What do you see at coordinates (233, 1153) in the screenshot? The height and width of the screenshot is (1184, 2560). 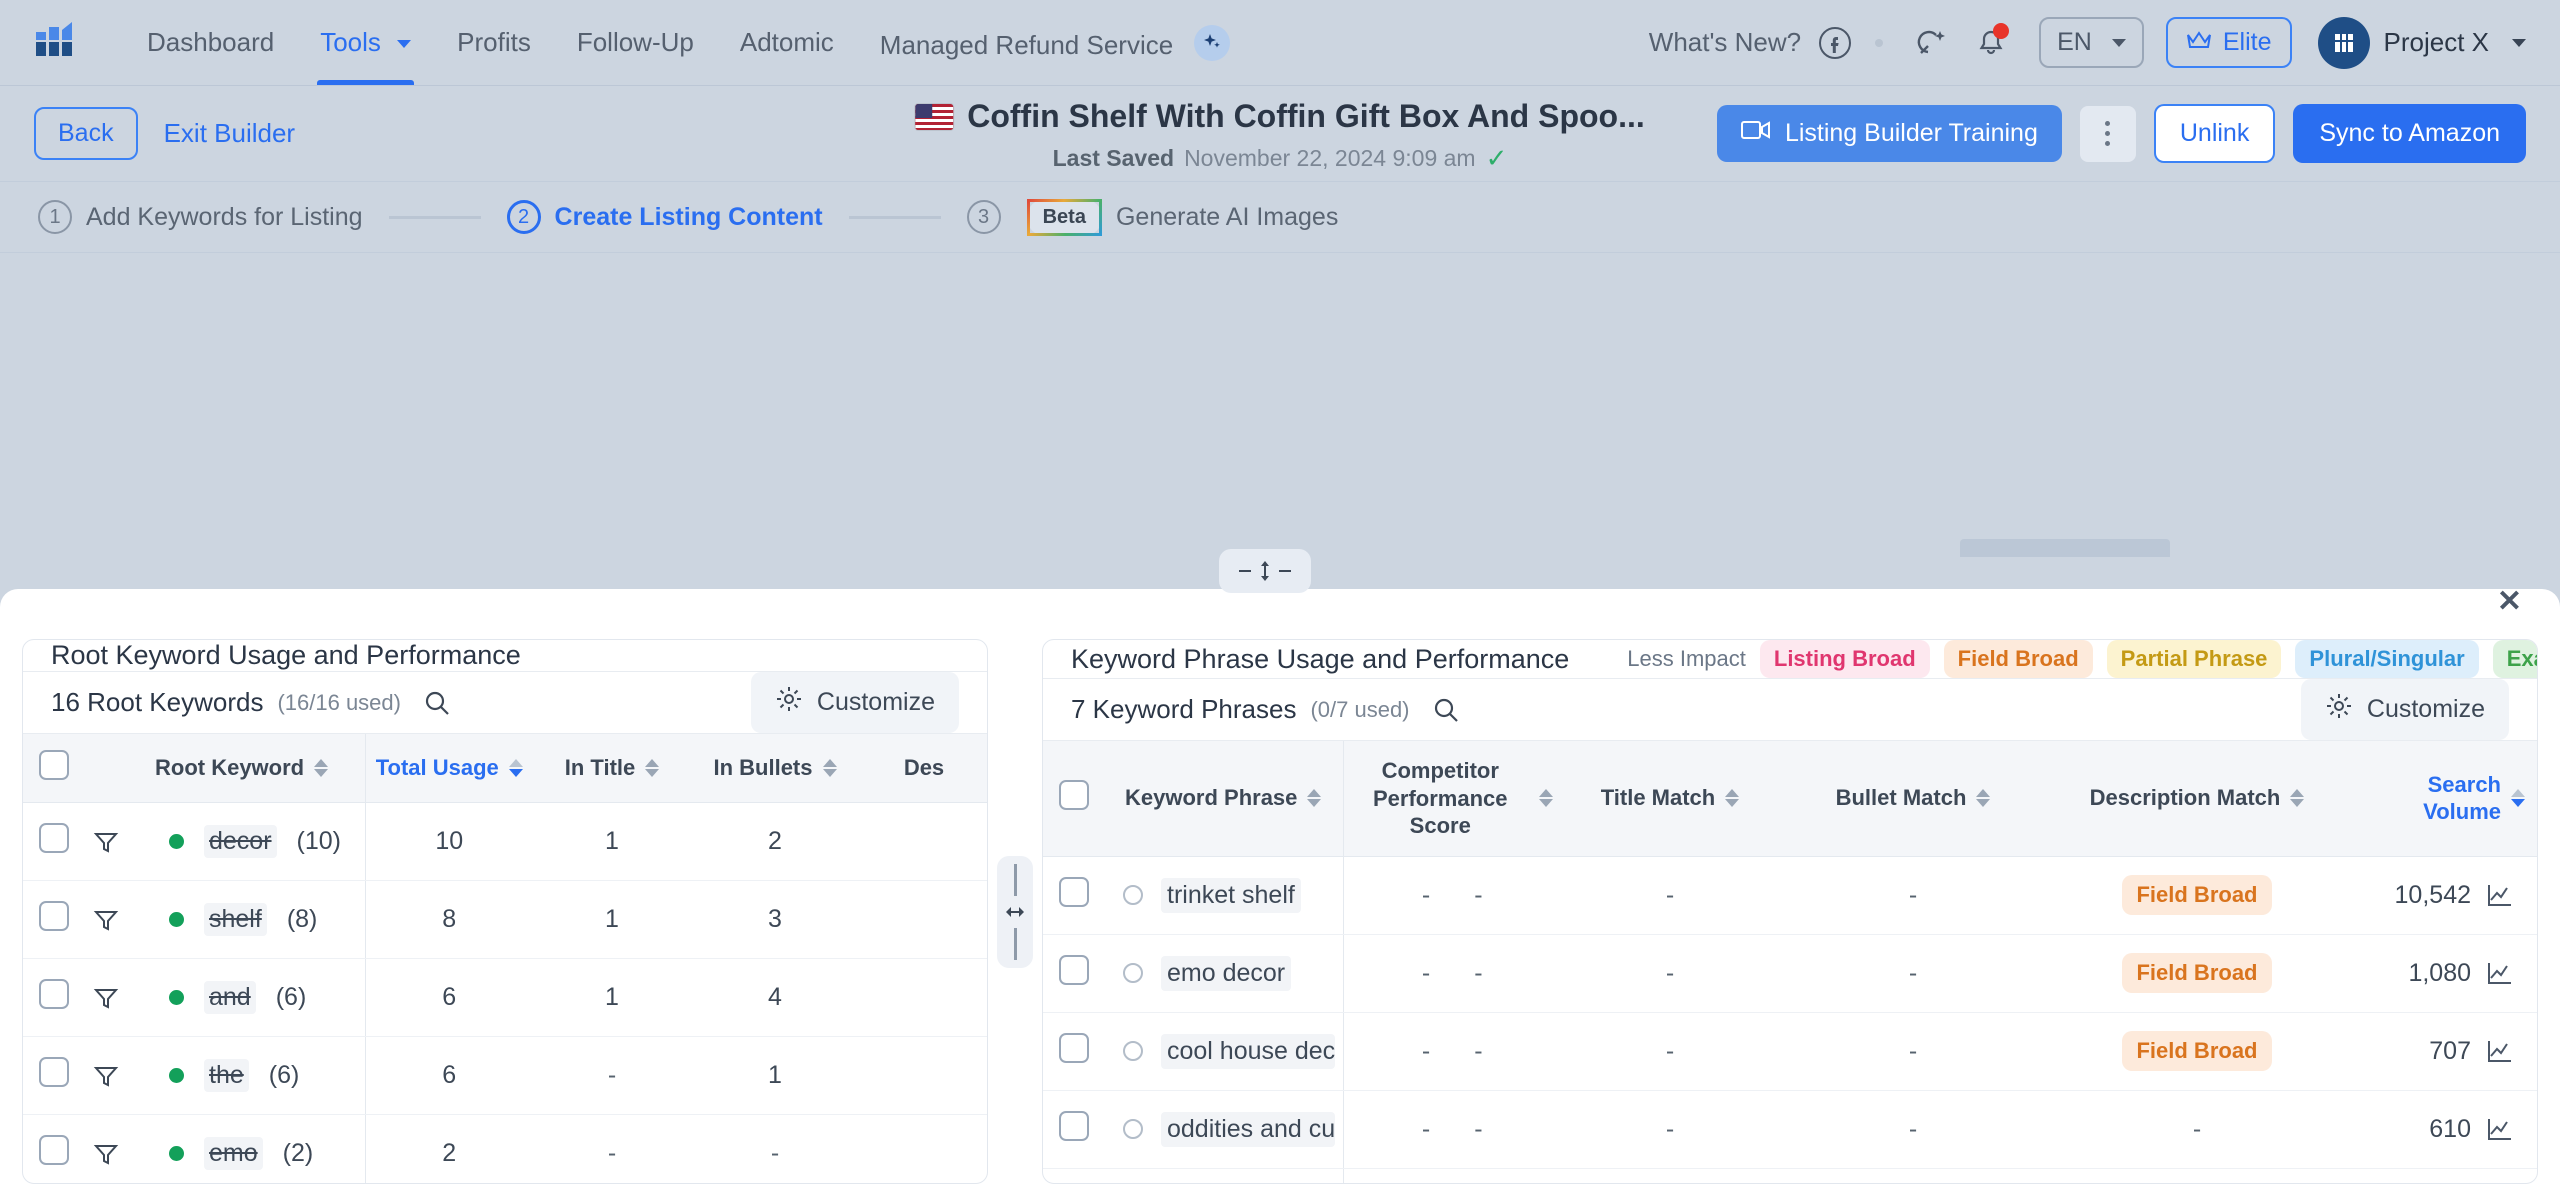 I see `keyword-text: emo` at bounding box center [233, 1153].